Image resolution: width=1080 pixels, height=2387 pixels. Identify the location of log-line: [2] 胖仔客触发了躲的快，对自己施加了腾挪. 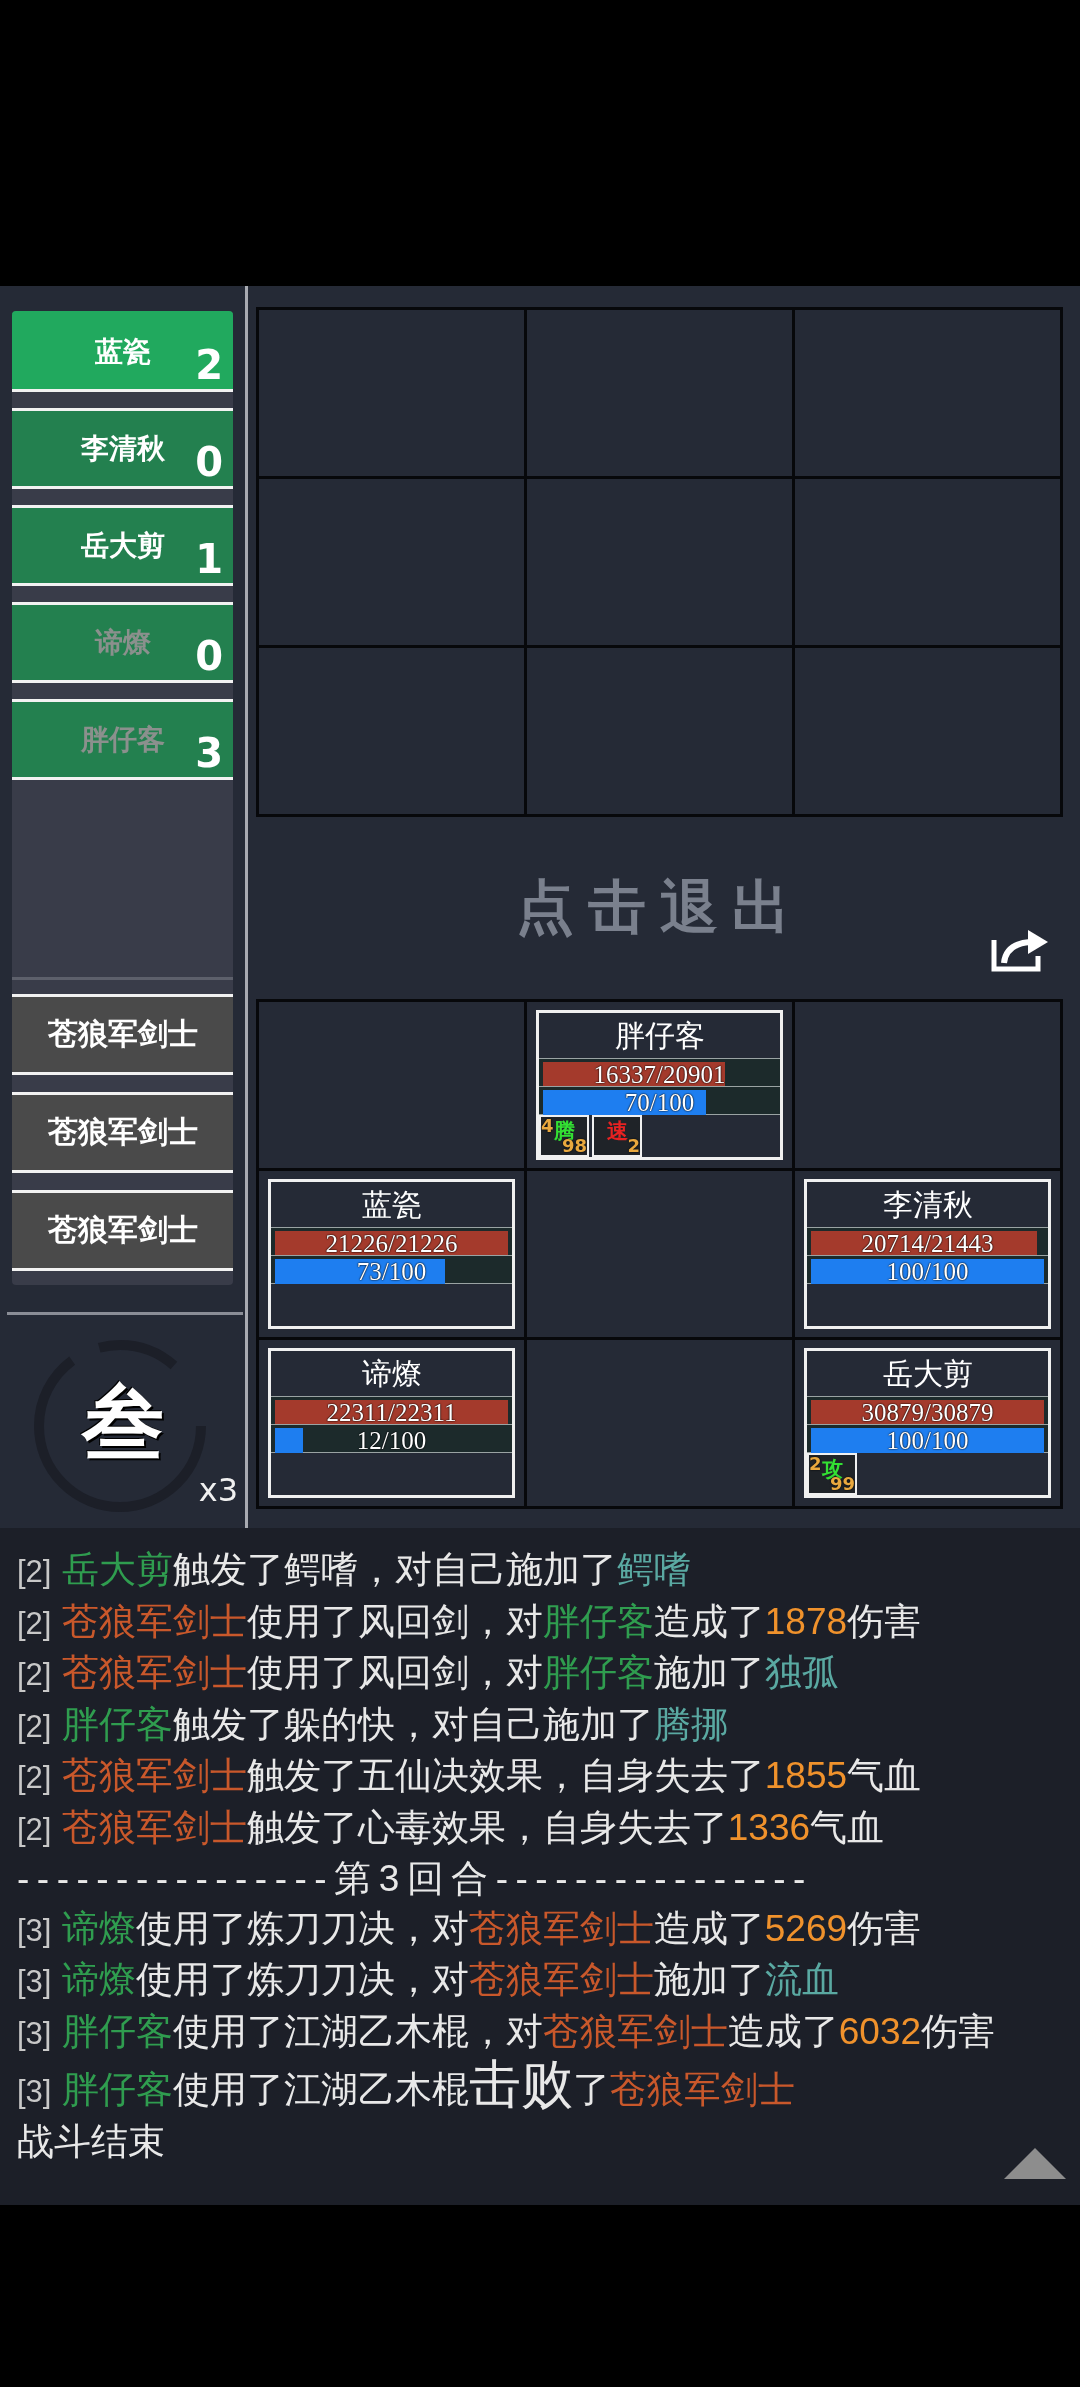
(372, 1724).